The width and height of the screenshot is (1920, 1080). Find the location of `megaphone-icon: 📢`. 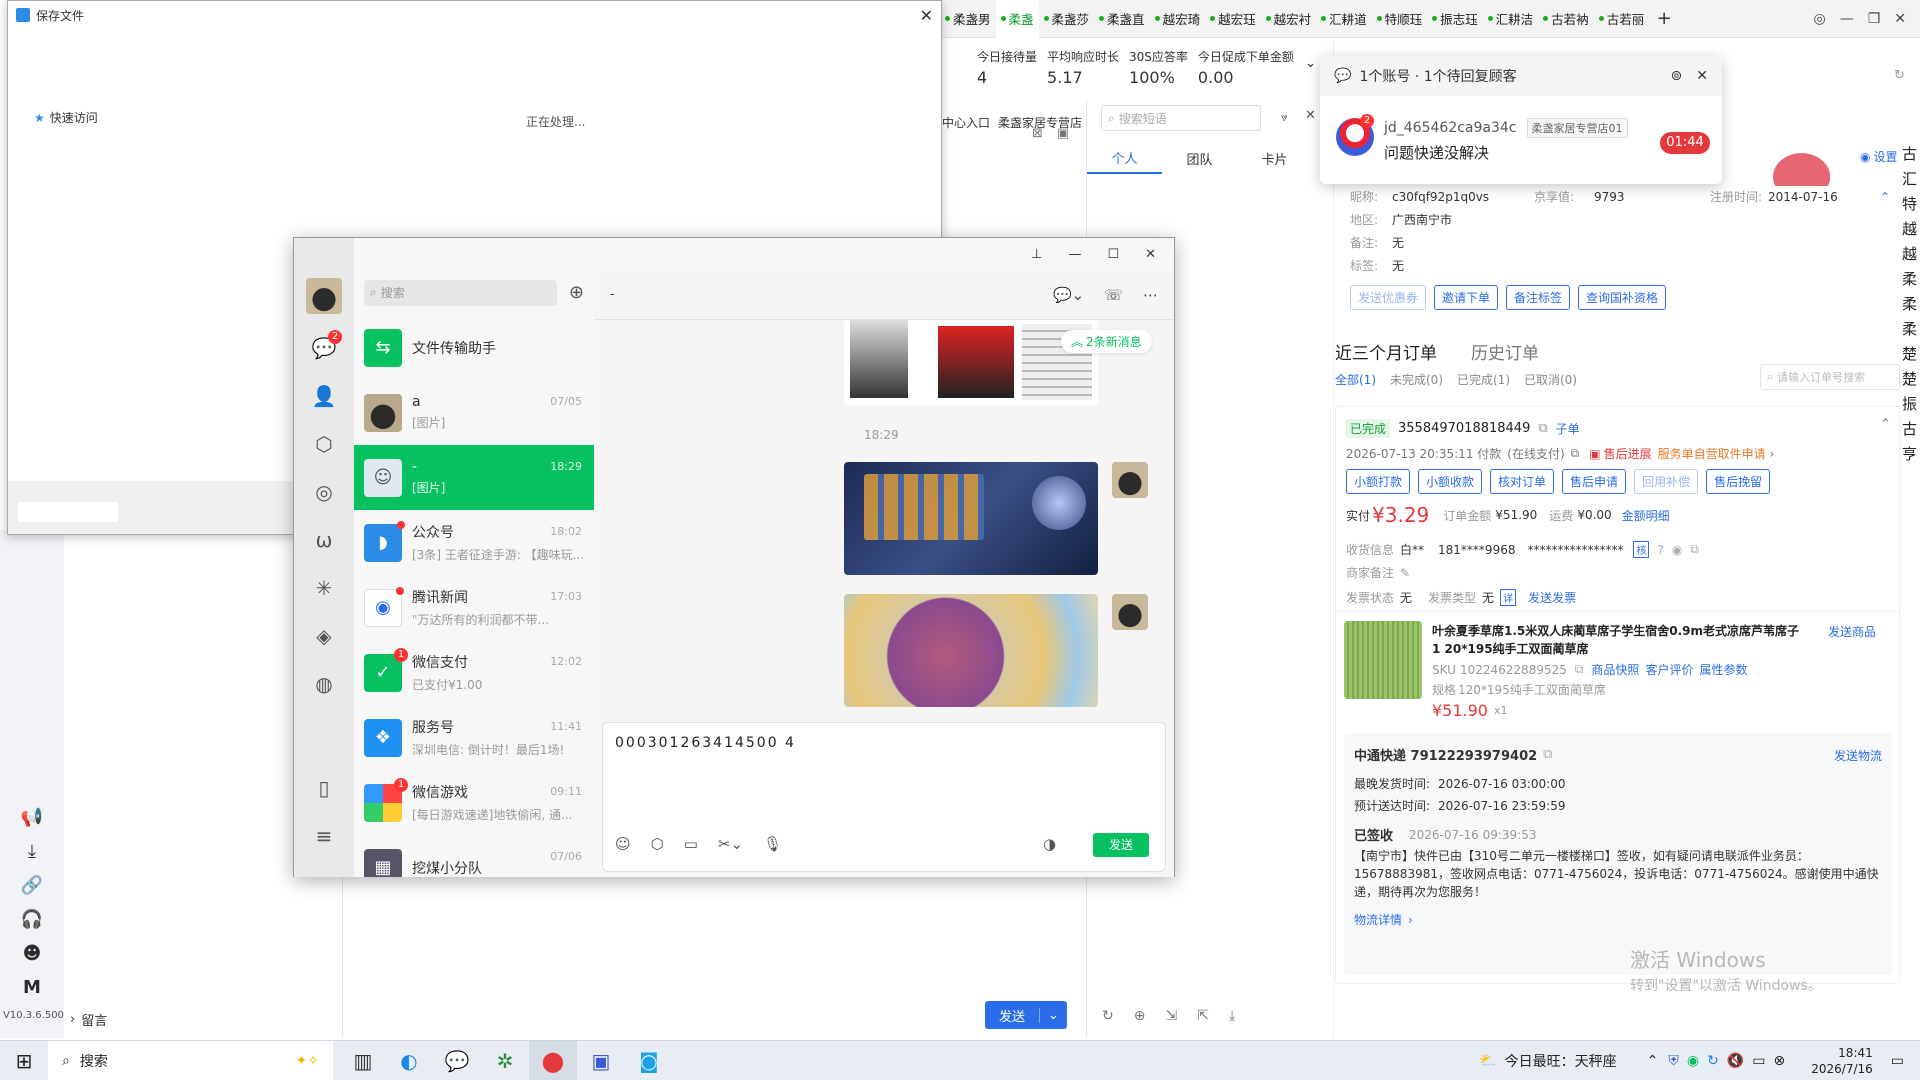

megaphone-icon: 📢 is located at coordinates (32, 817).